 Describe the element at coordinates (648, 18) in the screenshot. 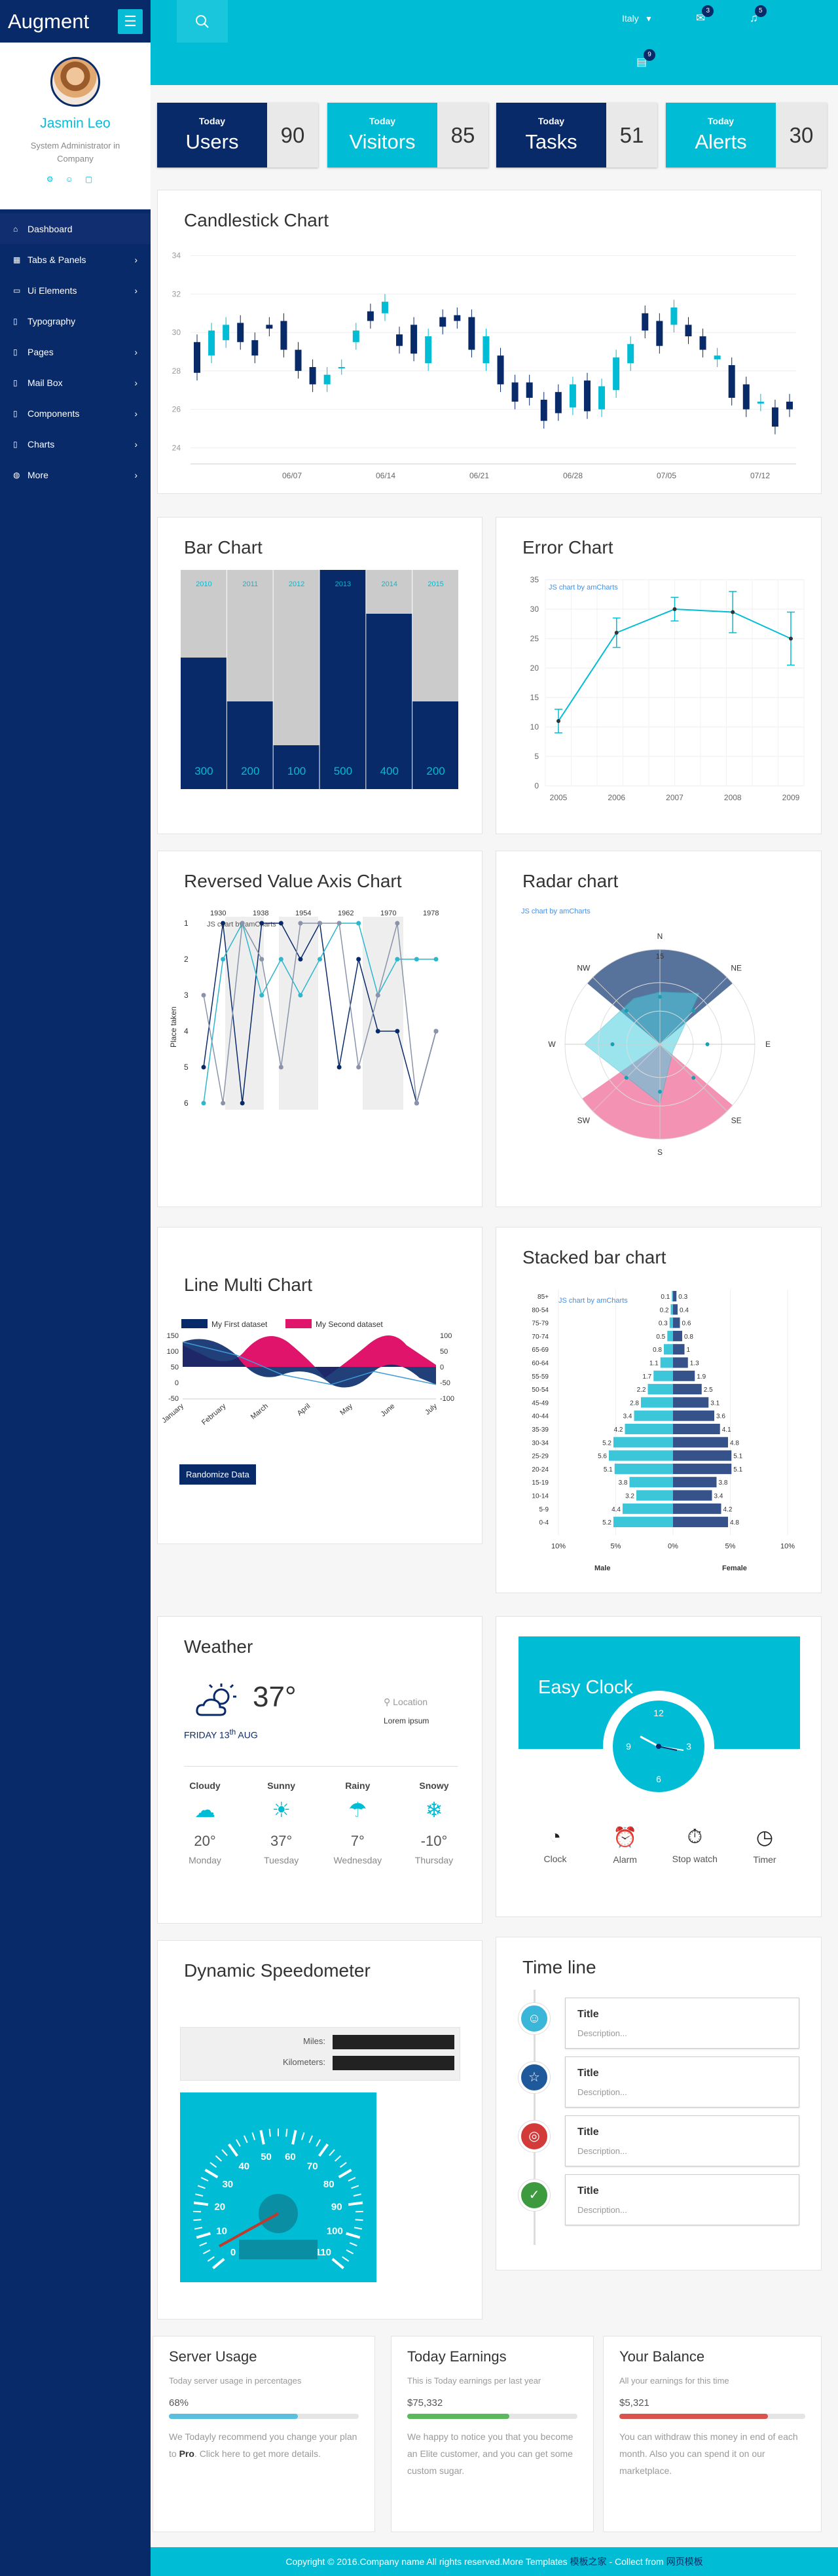

I see `chevron-down-icon: ▾` at that location.